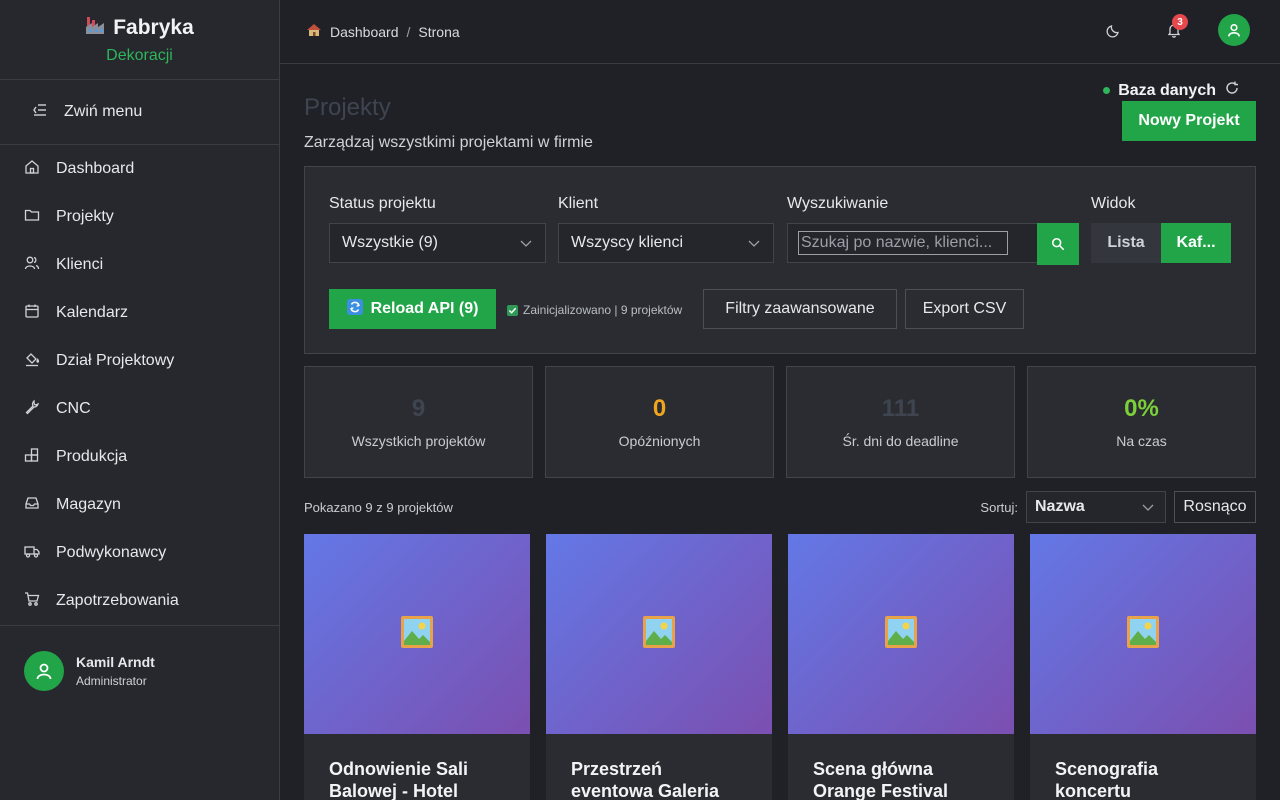  I want to click on home-icon, so click(32, 169).